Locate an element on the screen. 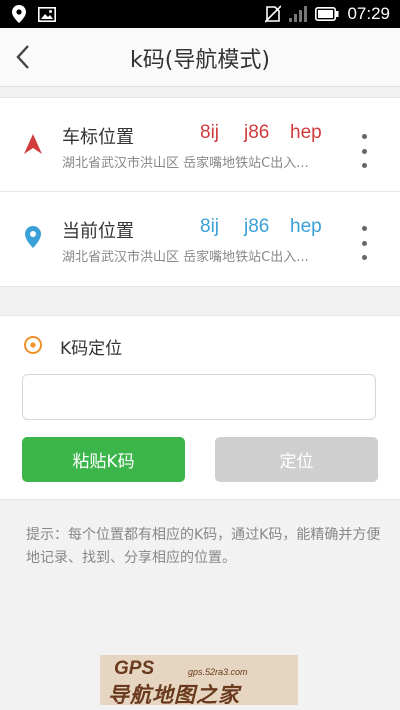 This screenshot has height=710, width=400. watermark-logo: GPS gps.52ra3.com 导航地图之家 is located at coordinates (199, 680).